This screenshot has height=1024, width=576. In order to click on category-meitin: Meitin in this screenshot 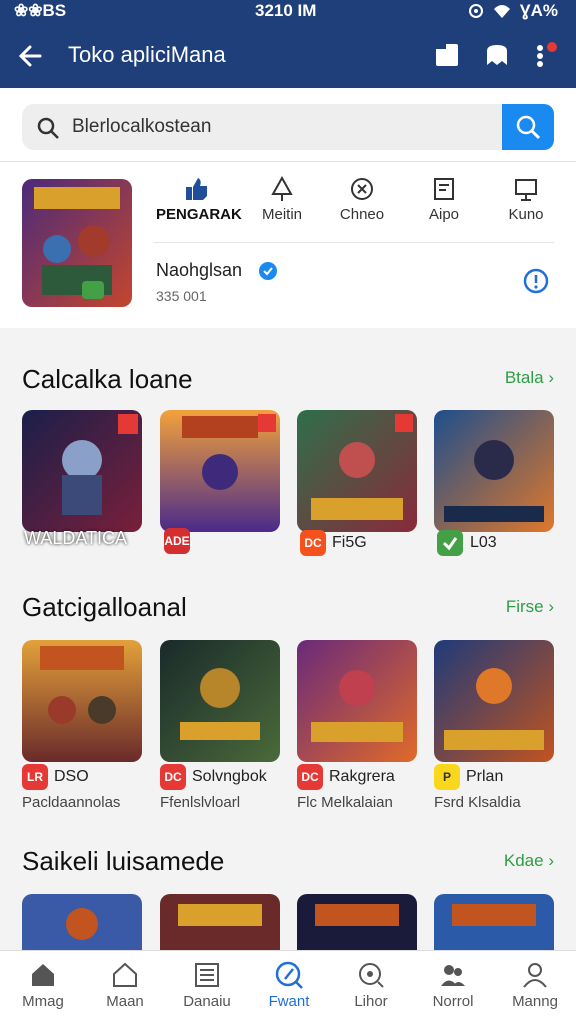, I will do `click(282, 199)`.